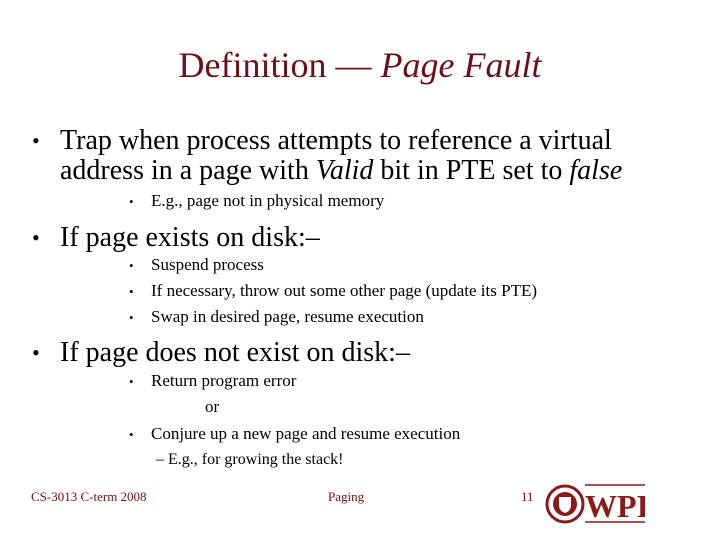 Image resolution: width=720 pixels, height=540 pixels. Describe the element at coordinates (346, 496) in the screenshot. I see `footer-topic: Paging` at that location.